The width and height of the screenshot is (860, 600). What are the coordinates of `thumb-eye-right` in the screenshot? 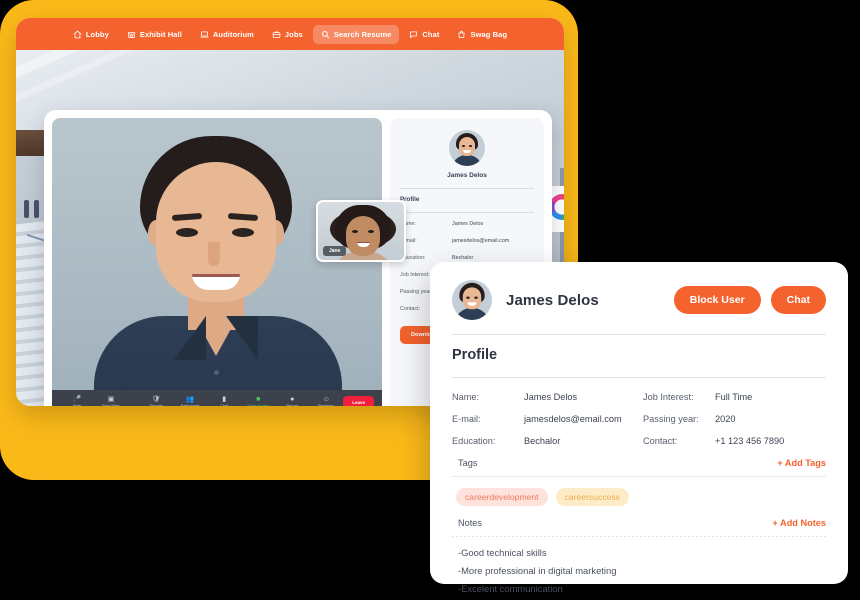 It's located at (371, 231).